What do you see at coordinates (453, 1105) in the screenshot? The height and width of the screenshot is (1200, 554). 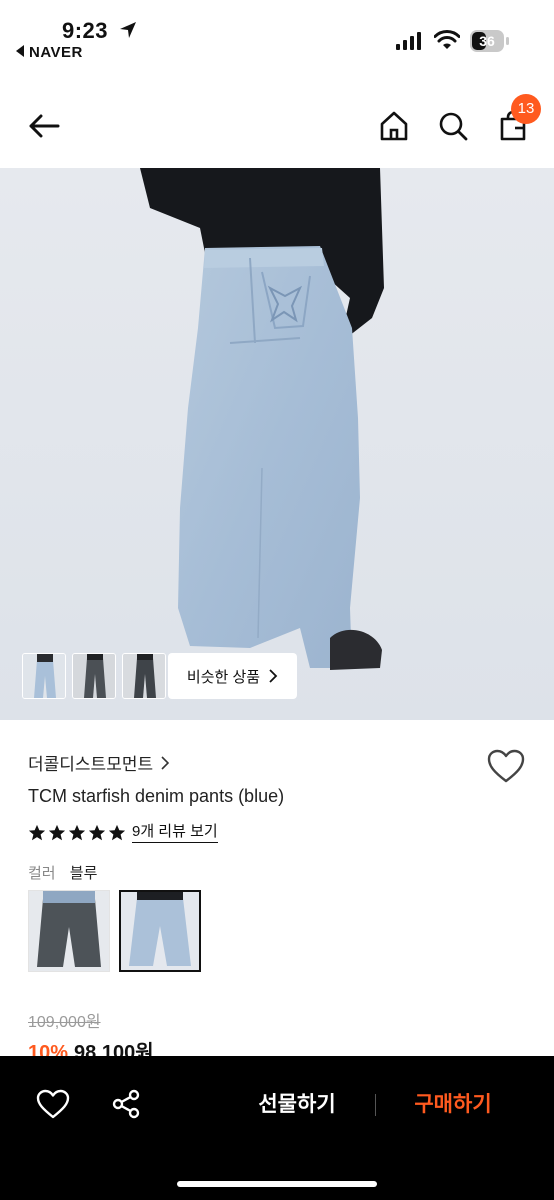 I see `buy-button: 구매하기` at bounding box center [453, 1105].